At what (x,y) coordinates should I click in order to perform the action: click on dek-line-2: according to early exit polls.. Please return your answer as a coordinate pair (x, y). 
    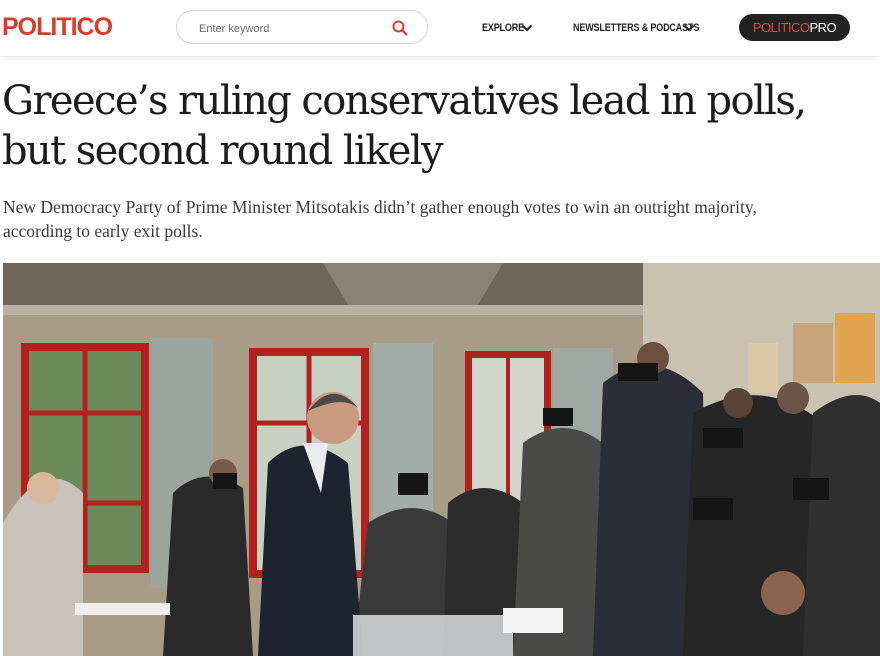
    Looking at the image, I should click on (103, 231).